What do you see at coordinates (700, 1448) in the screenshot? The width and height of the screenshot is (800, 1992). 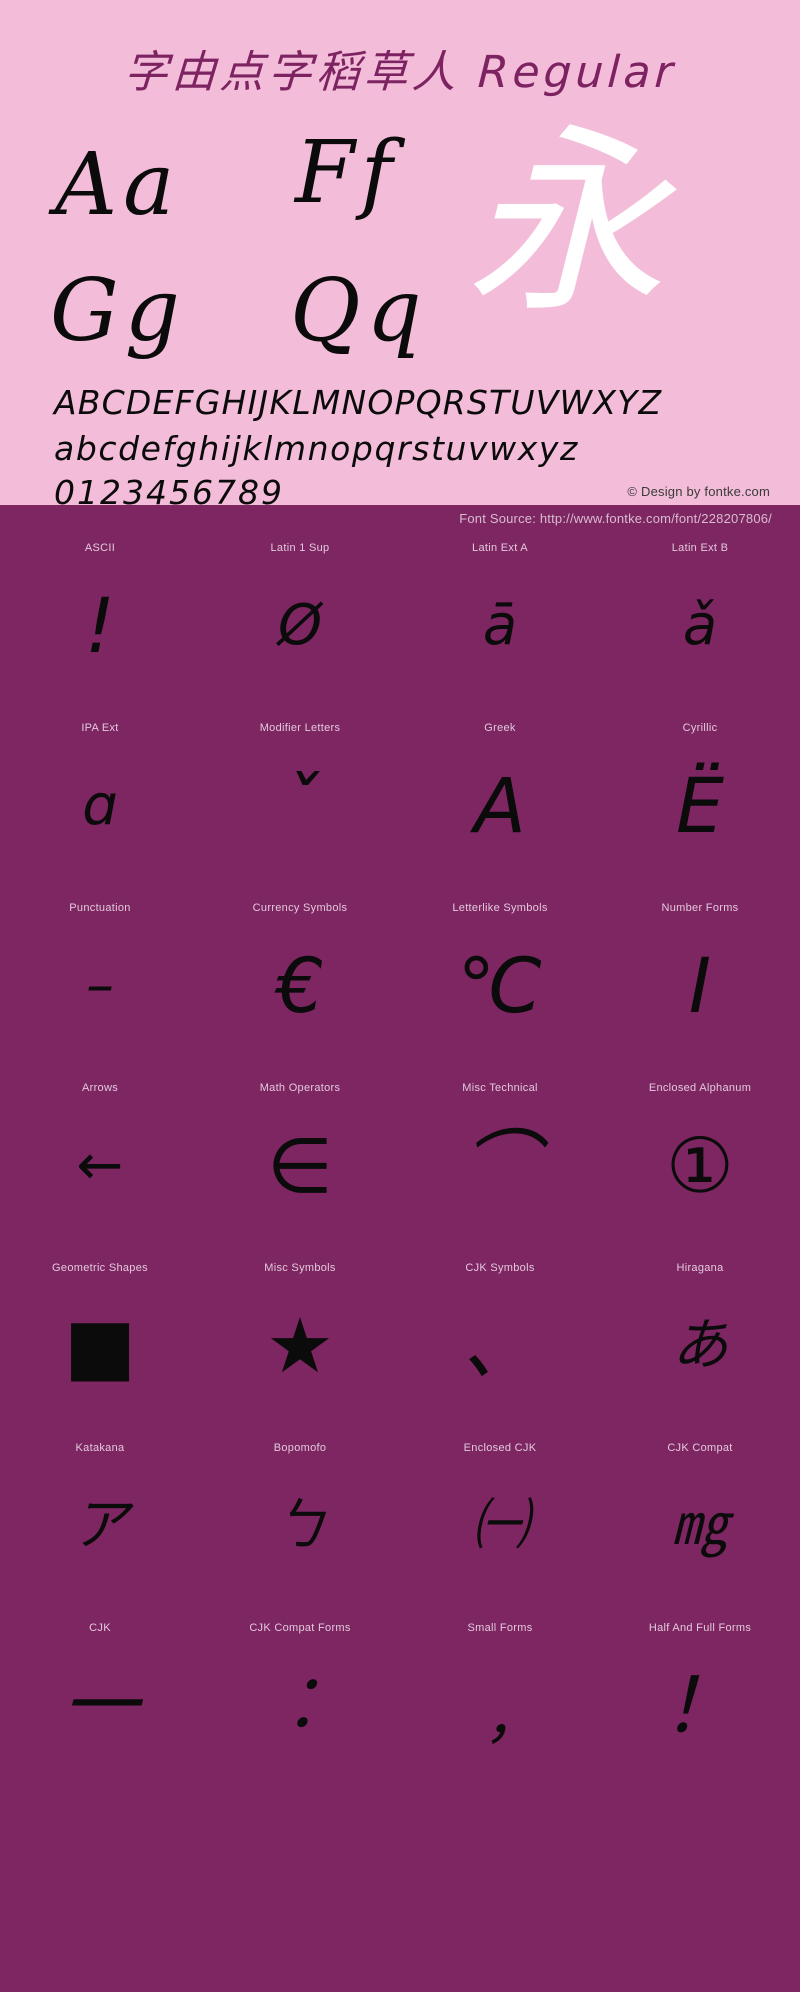 I see `unicode-block-label: CJK Compat` at bounding box center [700, 1448].